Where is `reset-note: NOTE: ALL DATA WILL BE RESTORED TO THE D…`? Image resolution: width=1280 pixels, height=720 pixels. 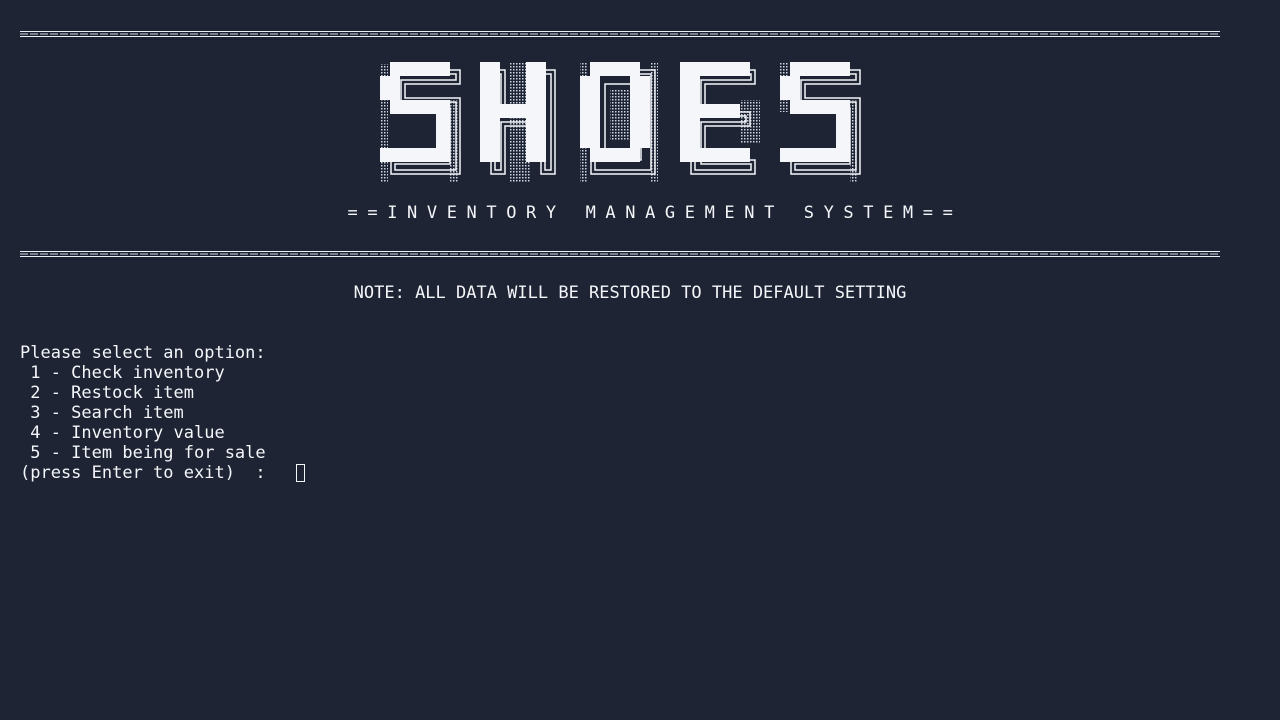
reset-note: NOTE: ALL DATA WILL BE RESTORED TO THE D… is located at coordinates (630, 293).